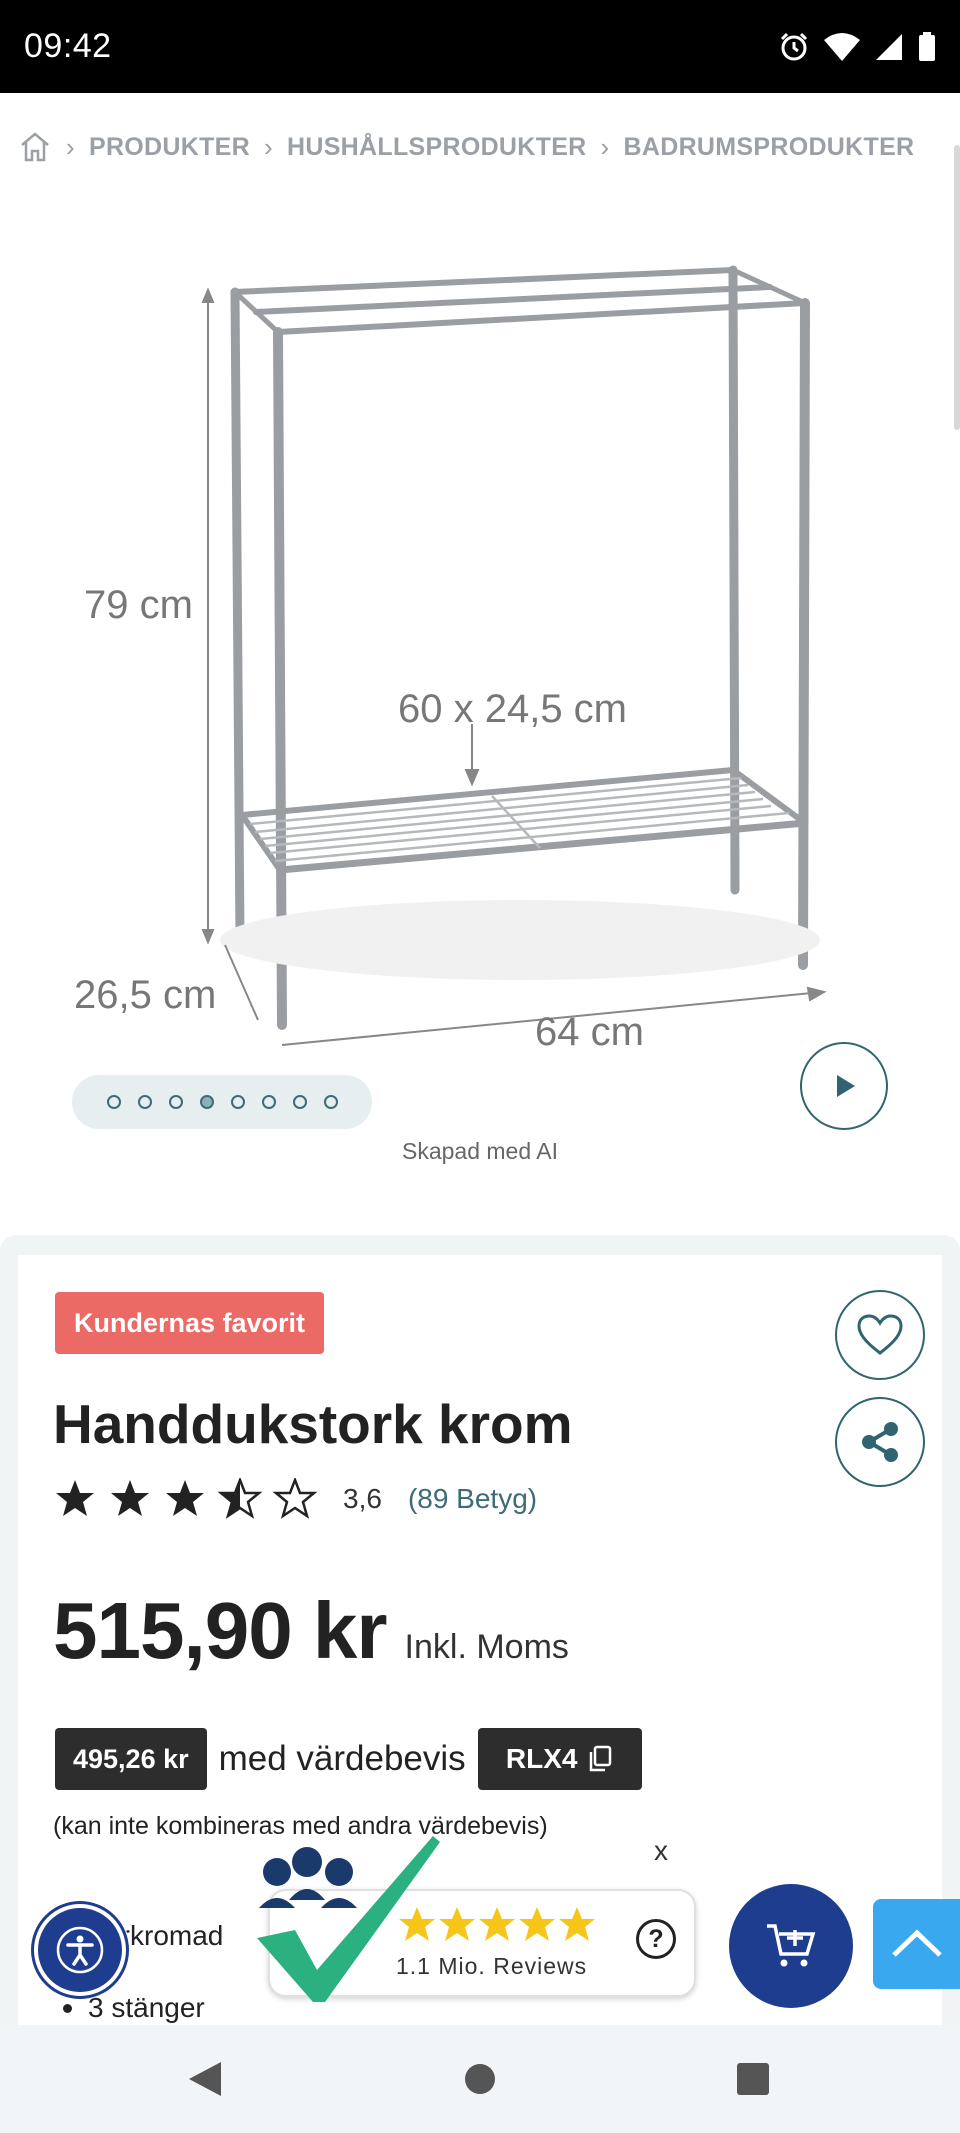 Image resolution: width=960 pixels, height=2133 pixels. What do you see at coordinates (190, 1323) in the screenshot?
I see `favorite-badge: Kundernas favorit` at bounding box center [190, 1323].